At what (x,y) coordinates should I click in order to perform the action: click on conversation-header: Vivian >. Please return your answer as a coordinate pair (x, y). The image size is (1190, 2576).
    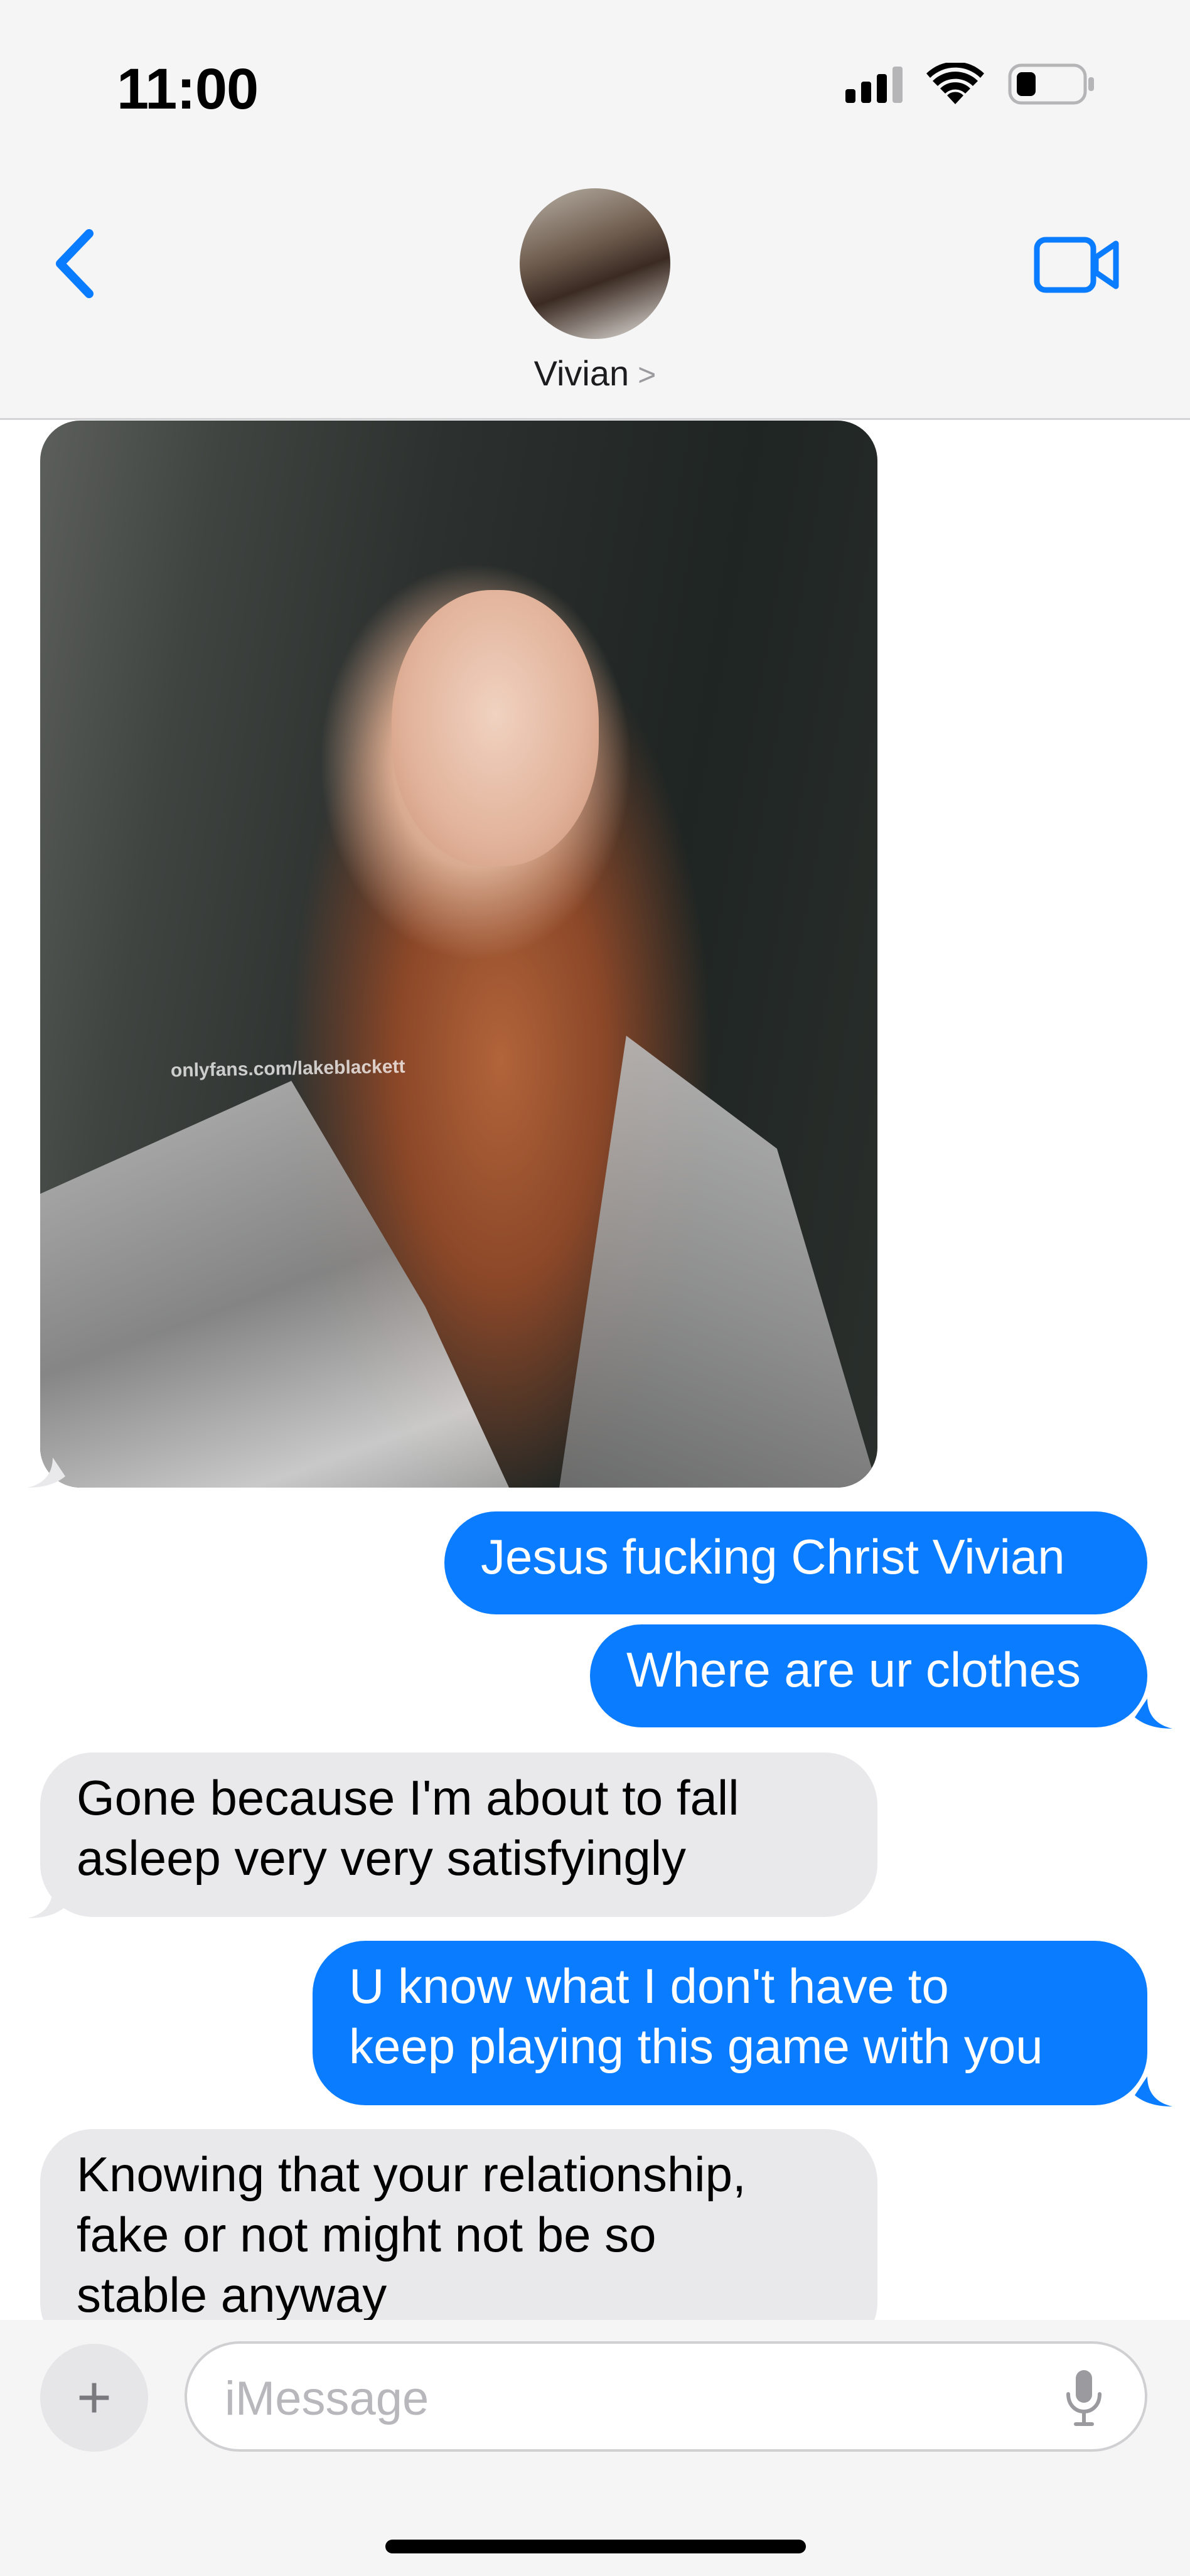
    Looking at the image, I should click on (595, 291).